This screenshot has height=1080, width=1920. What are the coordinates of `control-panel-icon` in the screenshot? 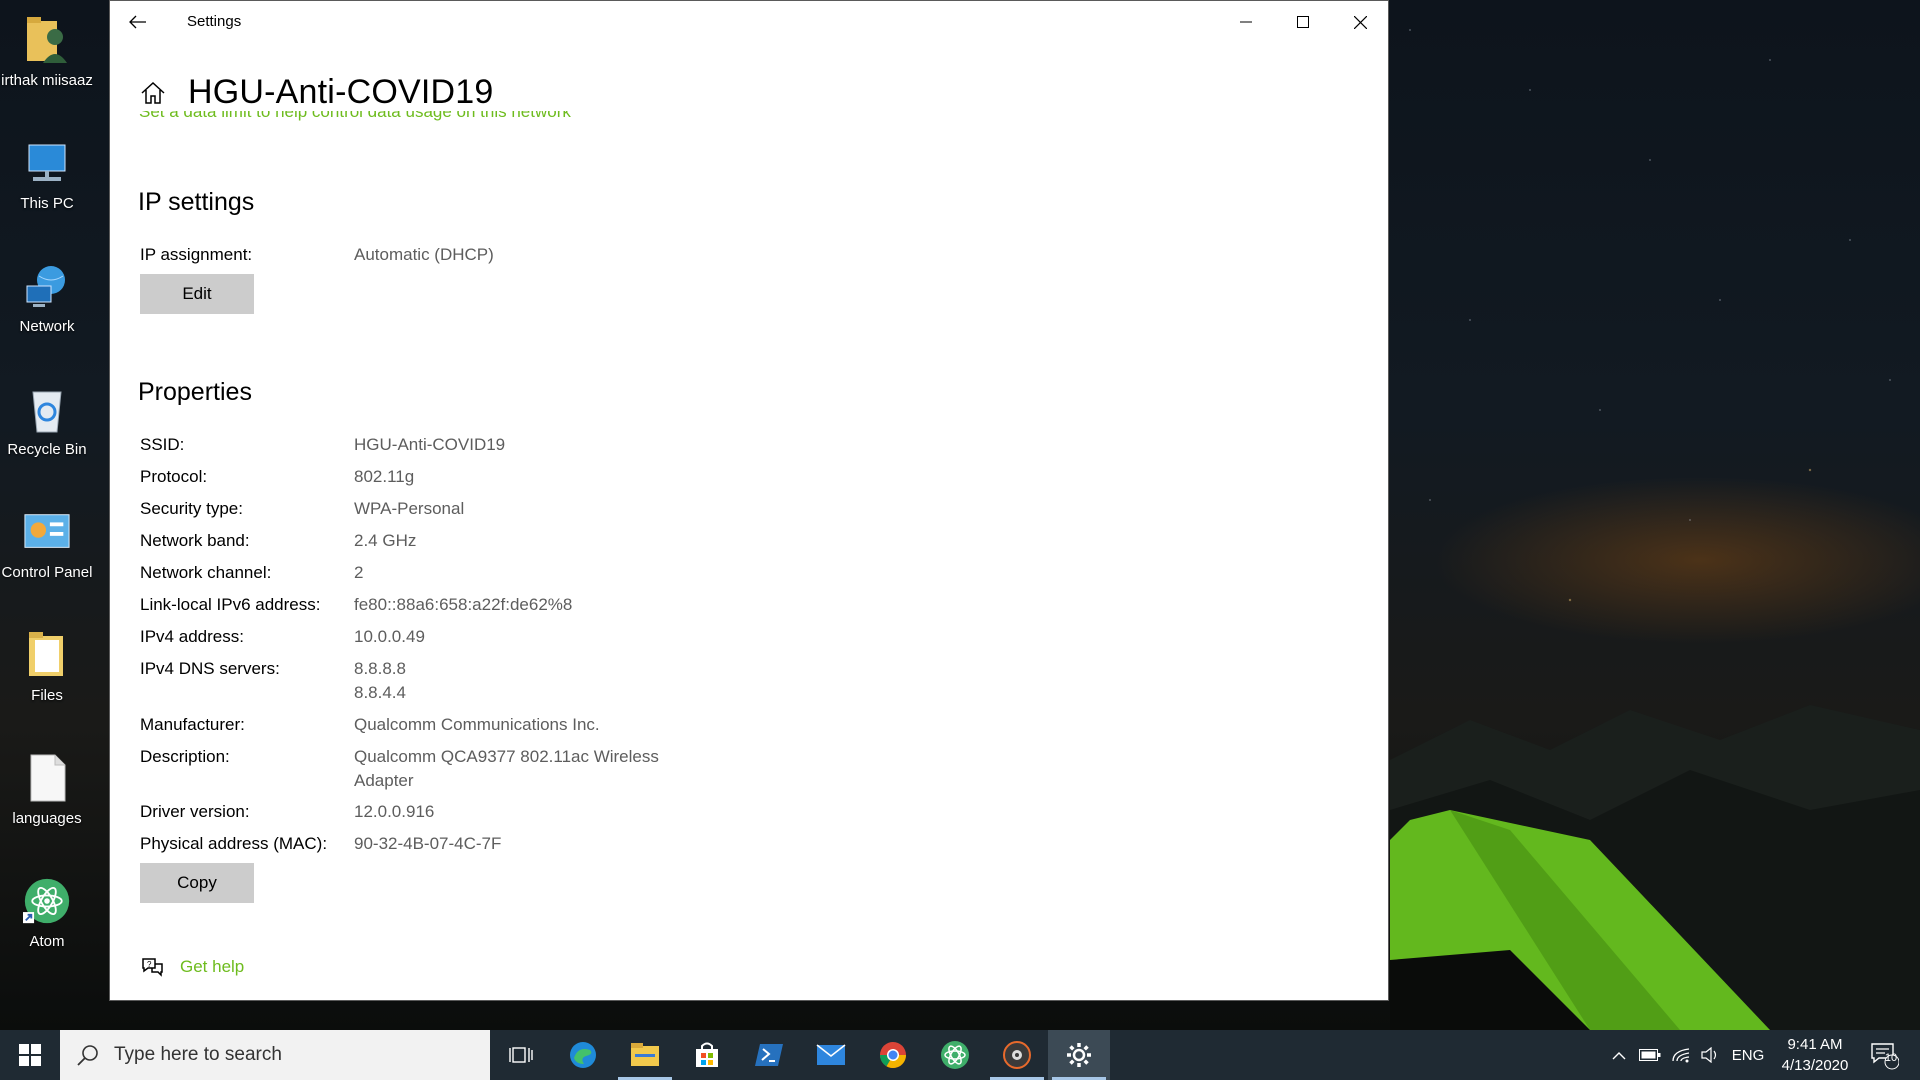 It's located at (47, 532).